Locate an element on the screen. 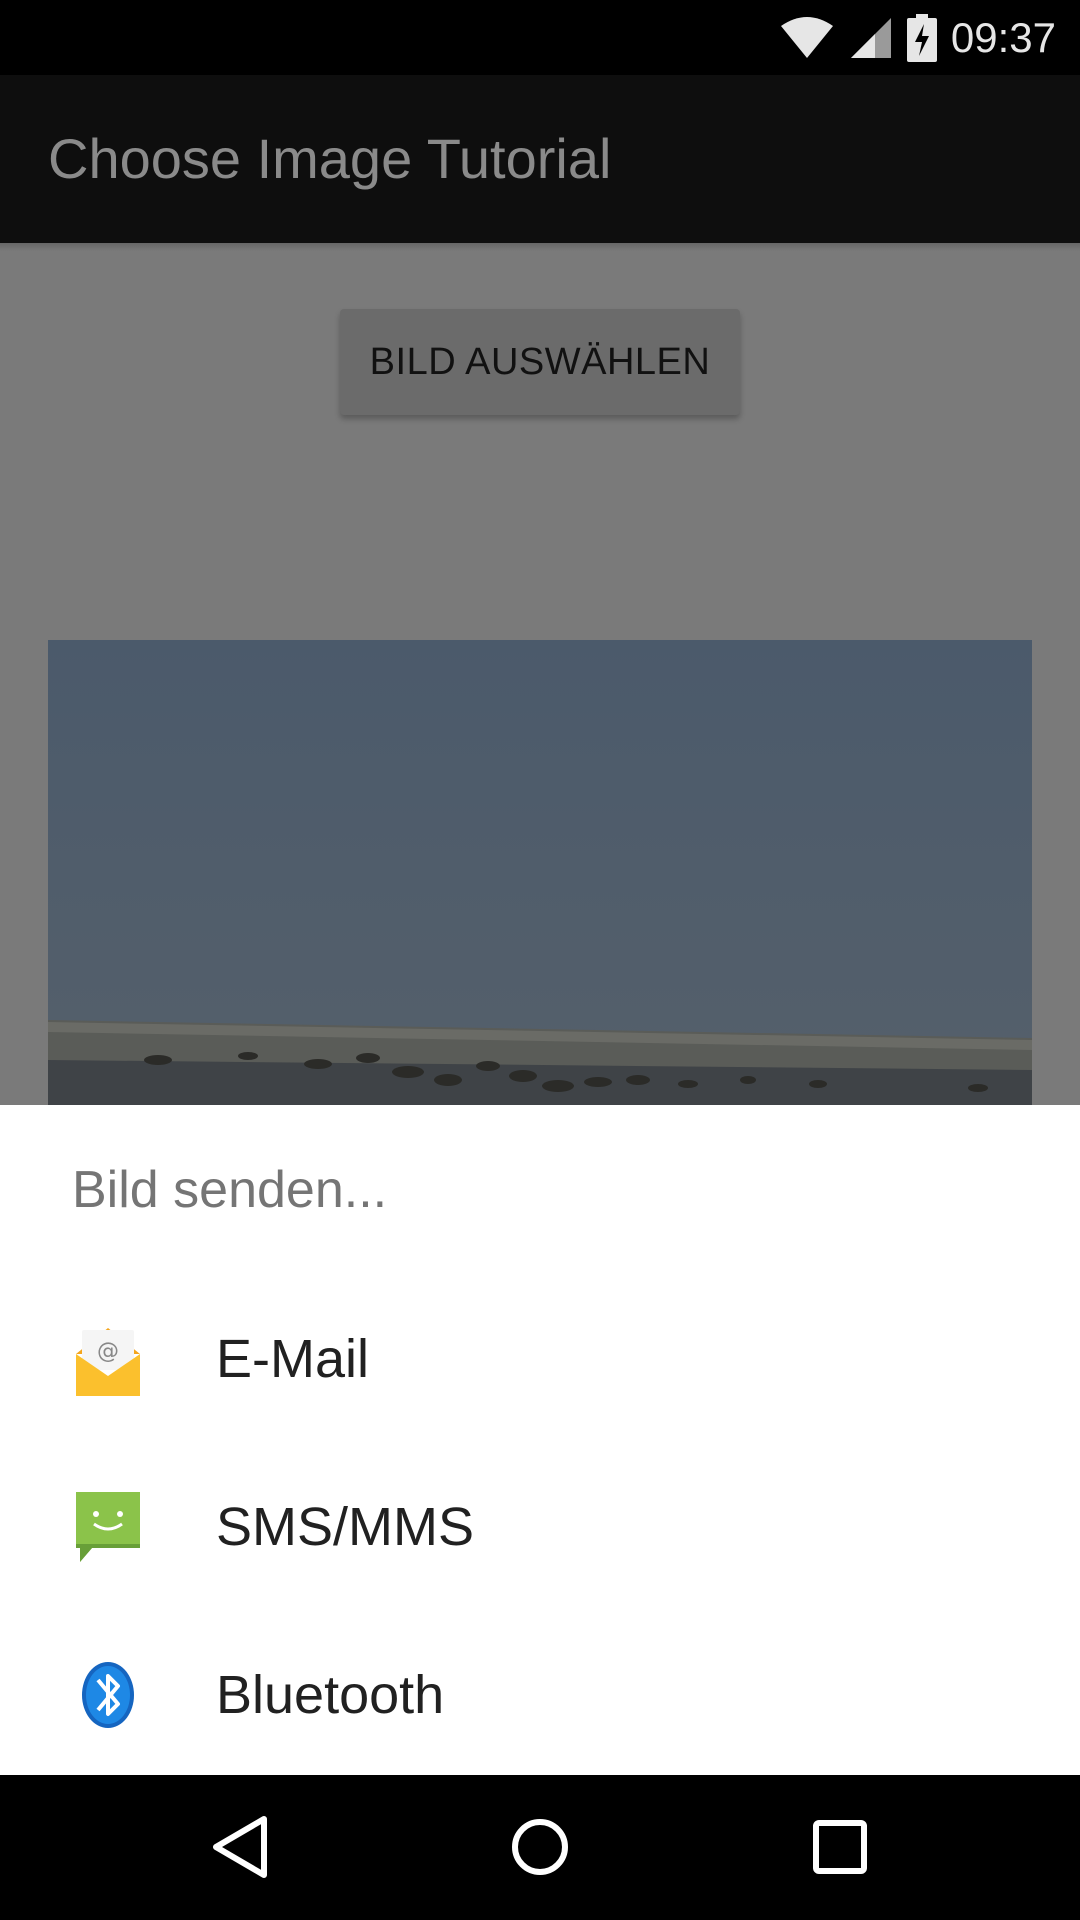 This screenshot has height=1920, width=1080. choose-image-button: BILD AUSWÄHLEN is located at coordinates (540, 362).